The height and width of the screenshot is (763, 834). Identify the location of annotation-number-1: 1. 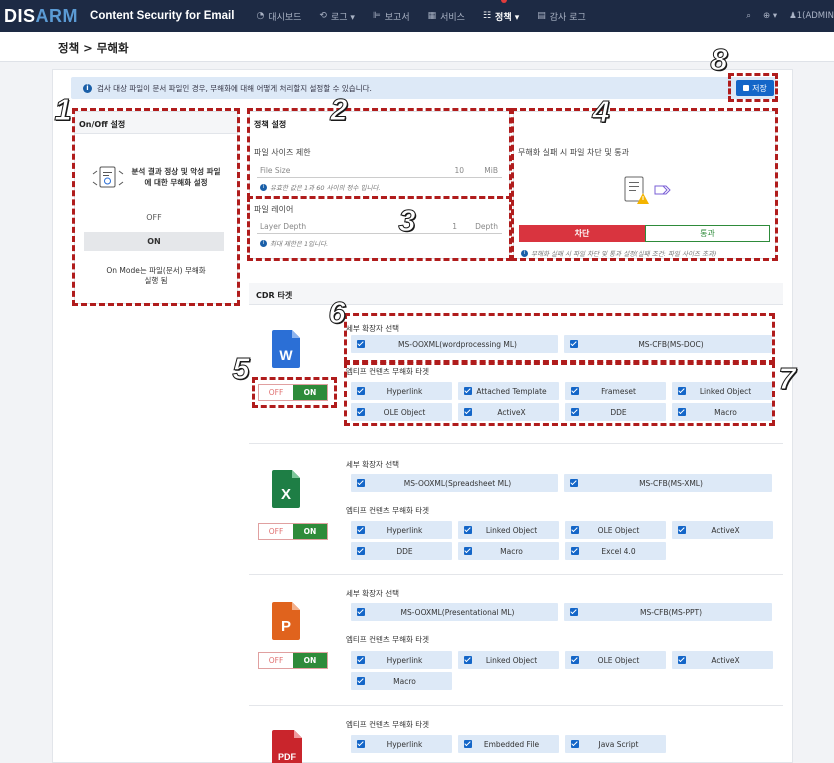
(63, 109).